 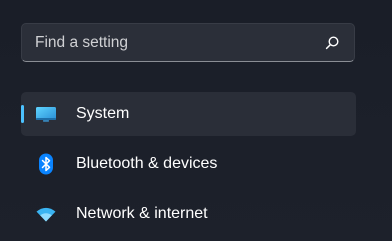 What do you see at coordinates (147, 163) in the screenshot?
I see `sidebar-item-label: Bluetooth & devices` at bounding box center [147, 163].